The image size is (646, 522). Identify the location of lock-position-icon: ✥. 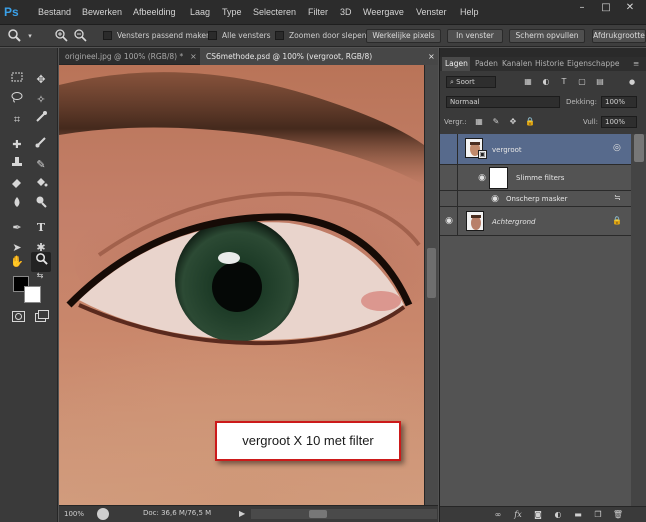
(513, 122).